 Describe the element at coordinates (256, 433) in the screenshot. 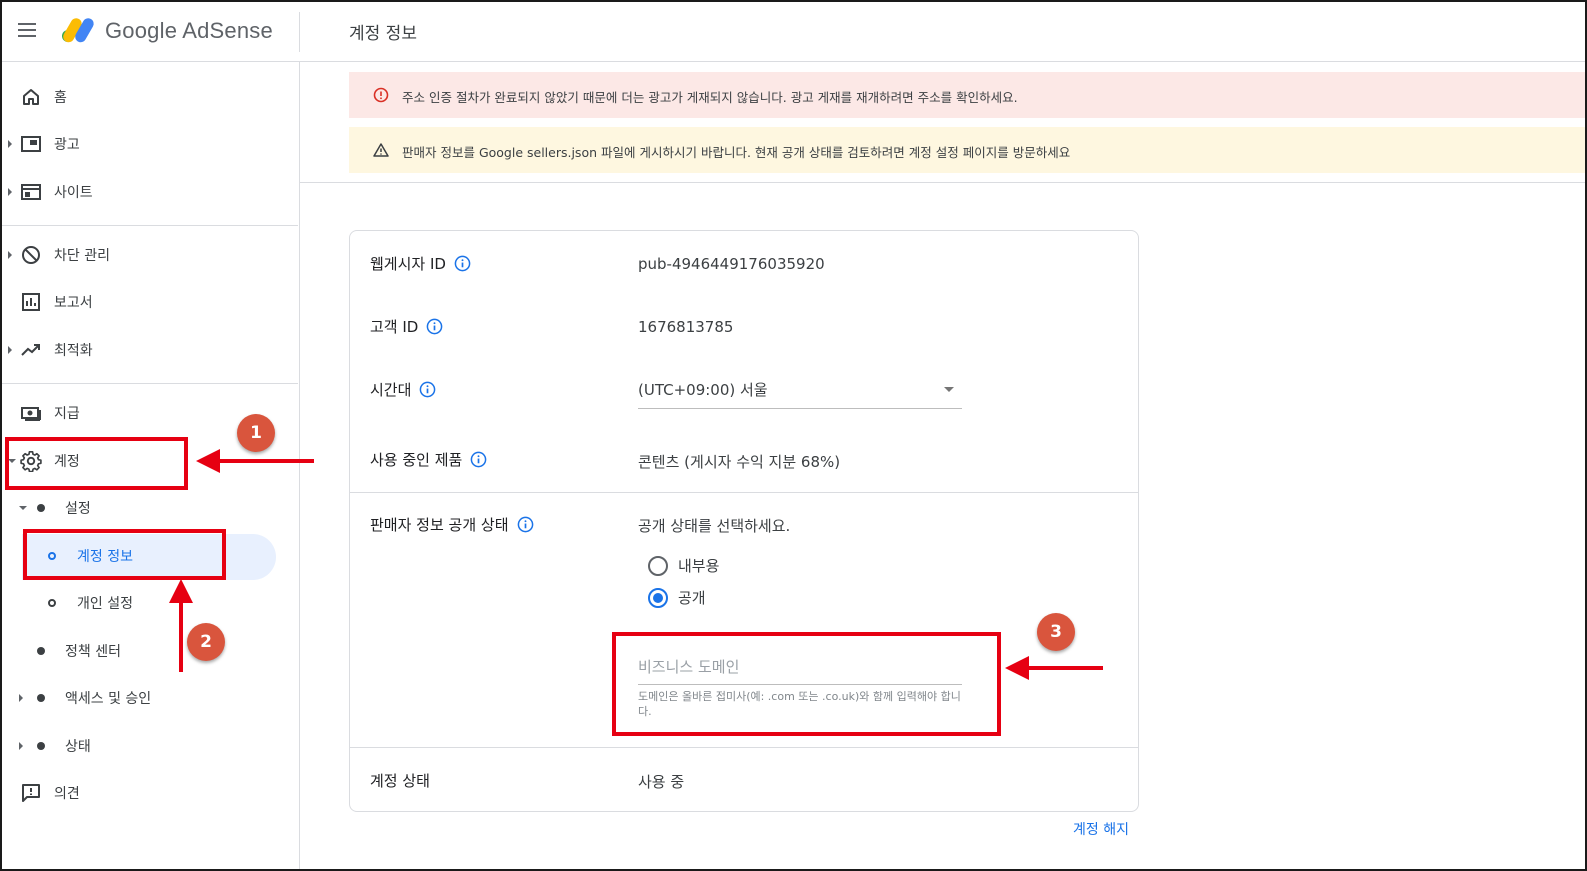

I see `step-badge-1: 1` at that location.